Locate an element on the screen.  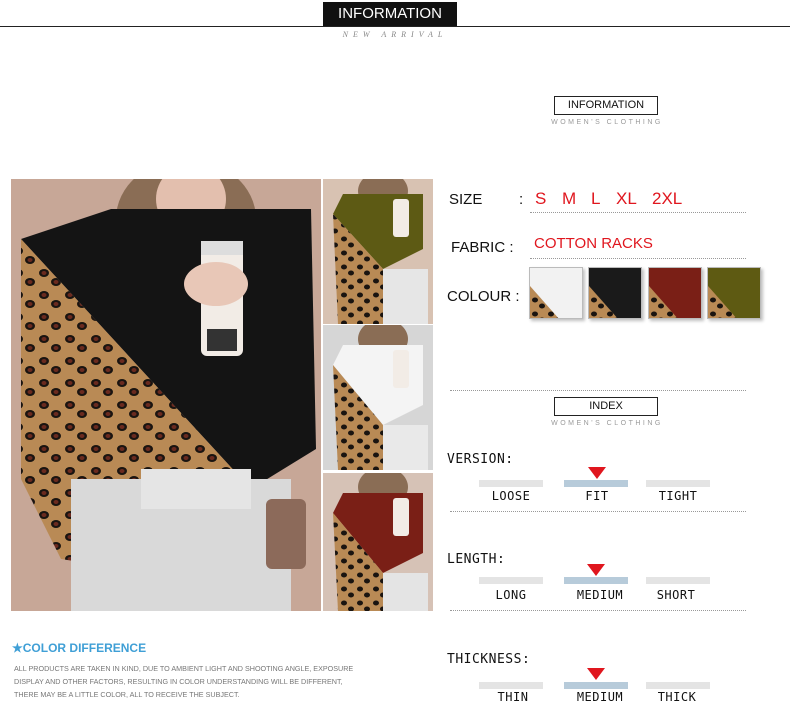
version-option-fit: FIT is located at coordinates (597, 496).